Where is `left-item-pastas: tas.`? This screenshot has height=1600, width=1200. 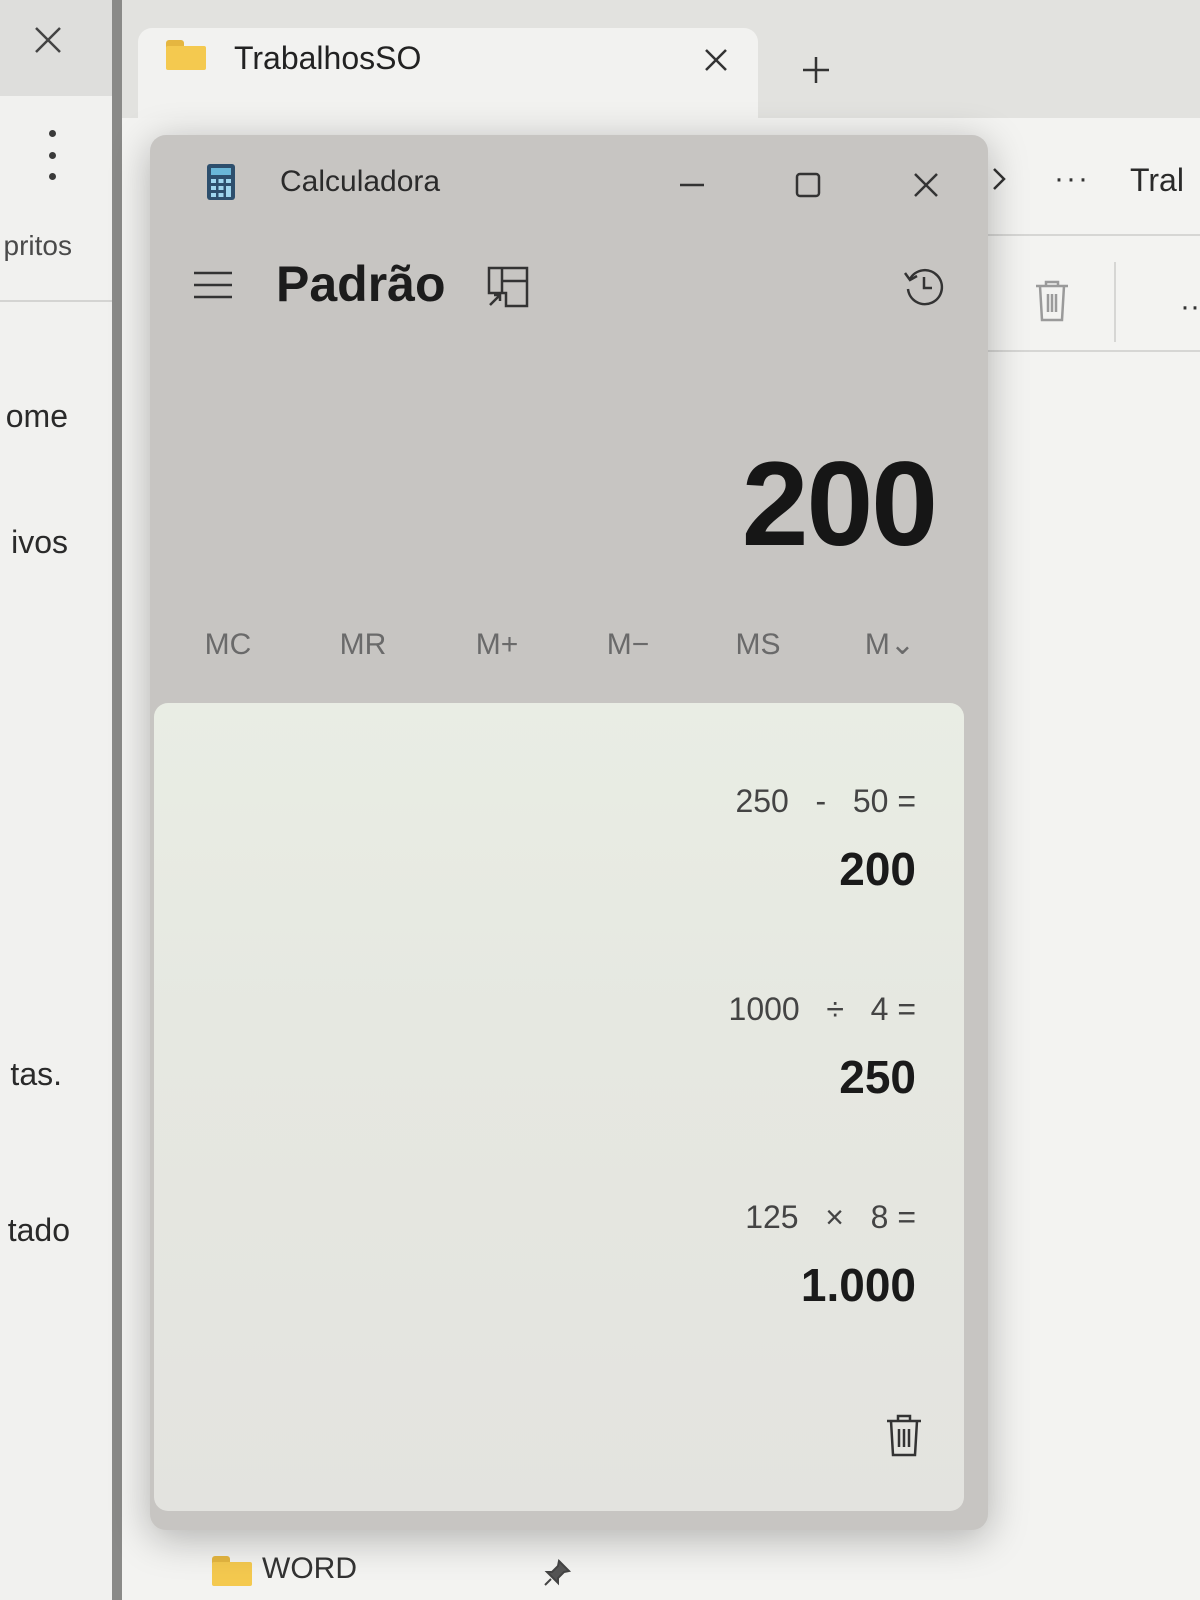
left-item-pastas: tas. is located at coordinates (36, 1074).